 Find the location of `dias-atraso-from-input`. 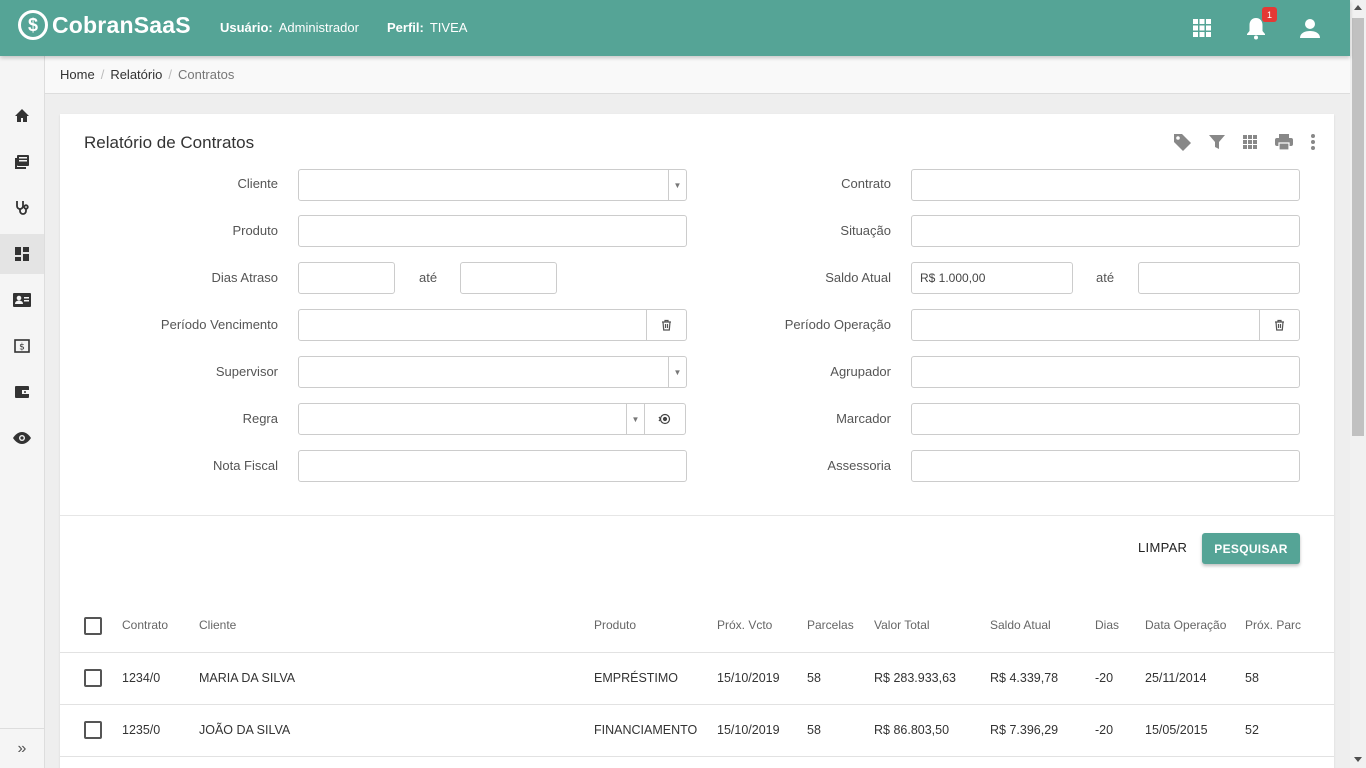

dias-atraso-from-input is located at coordinates (346, 278).